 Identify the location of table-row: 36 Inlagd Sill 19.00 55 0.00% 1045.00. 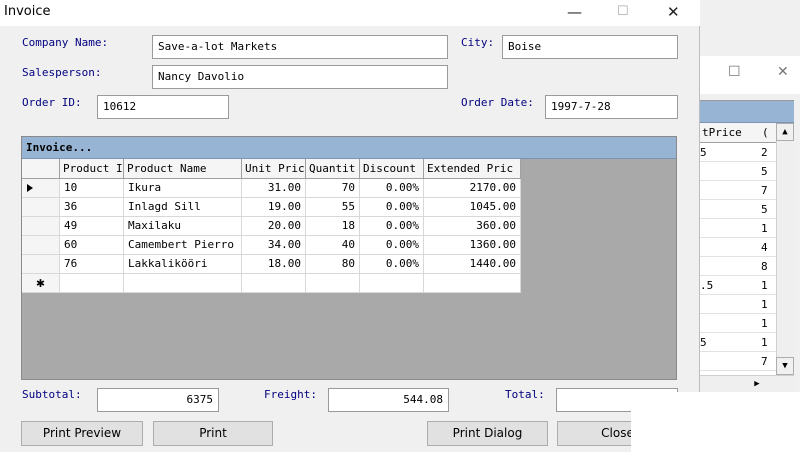
(271, 207).